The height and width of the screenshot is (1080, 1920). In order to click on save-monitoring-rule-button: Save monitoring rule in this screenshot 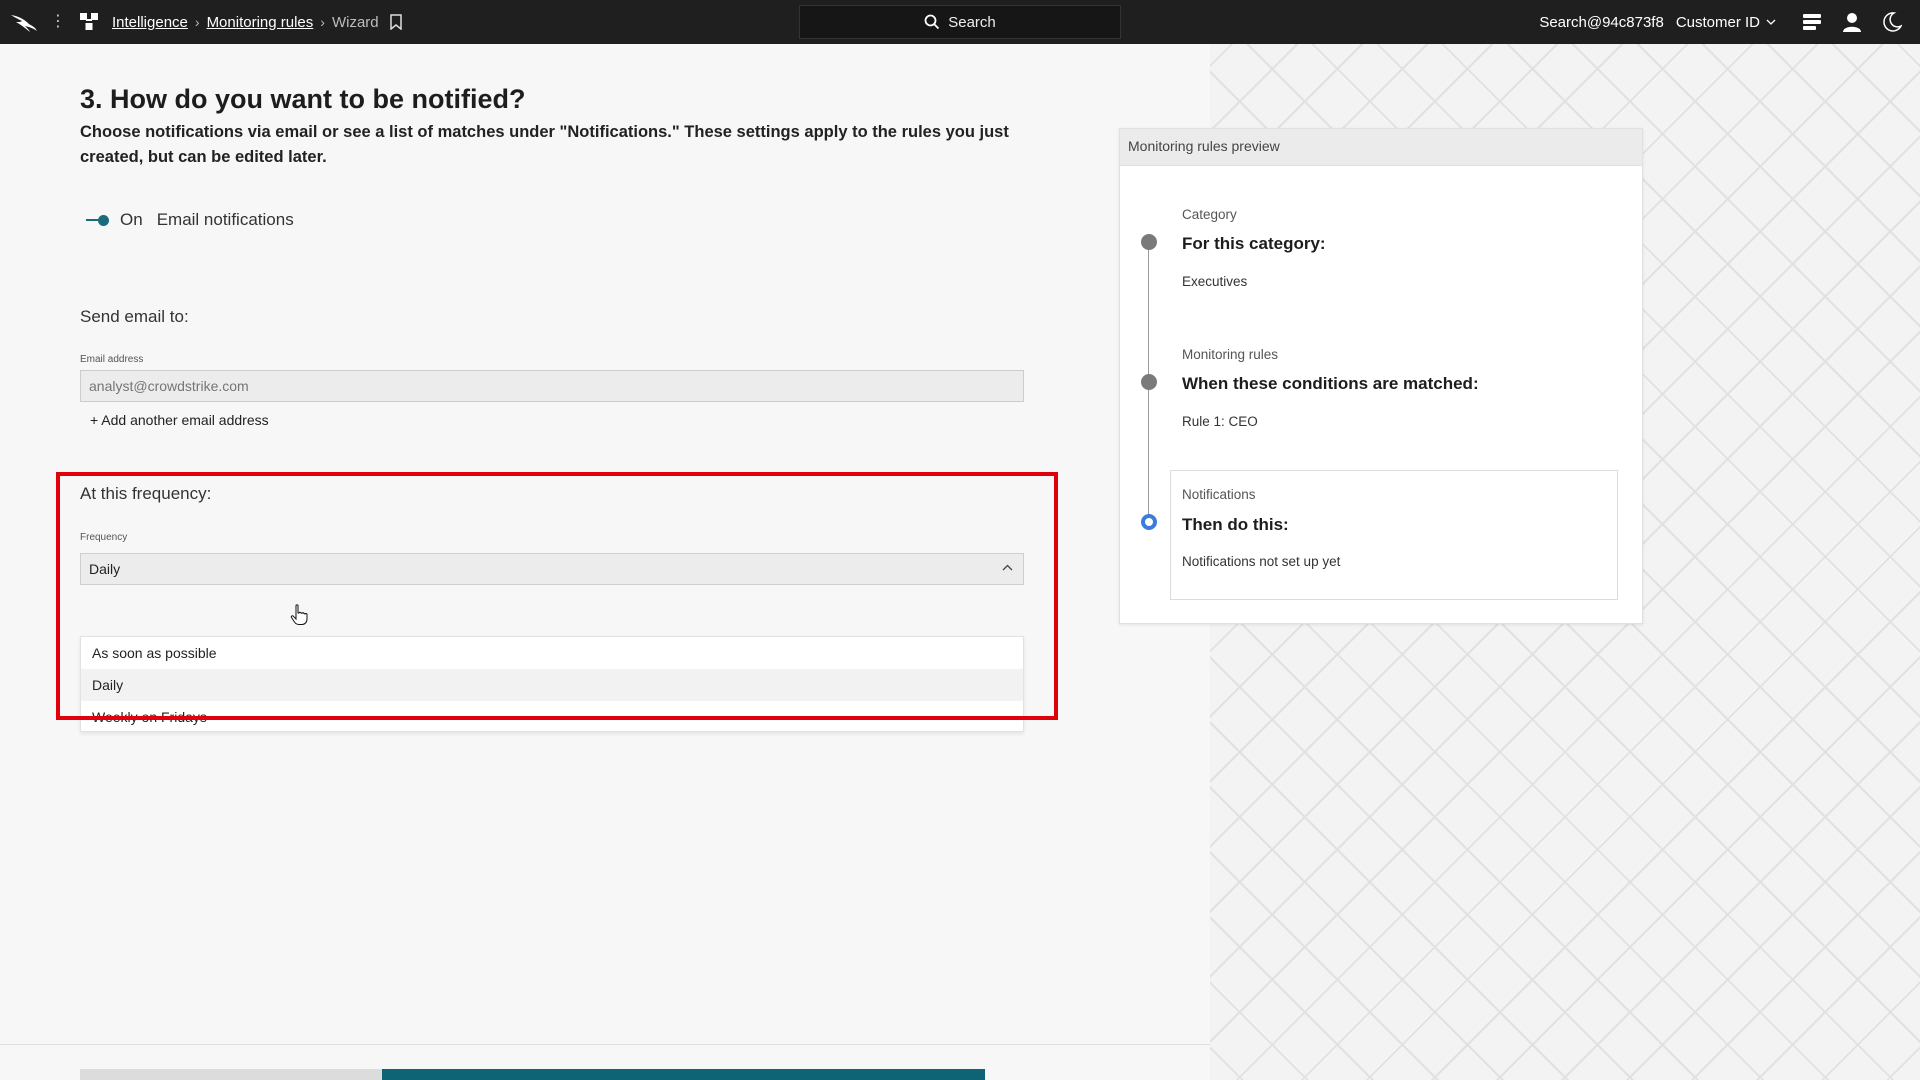, I will do `click(683, 1074)`.